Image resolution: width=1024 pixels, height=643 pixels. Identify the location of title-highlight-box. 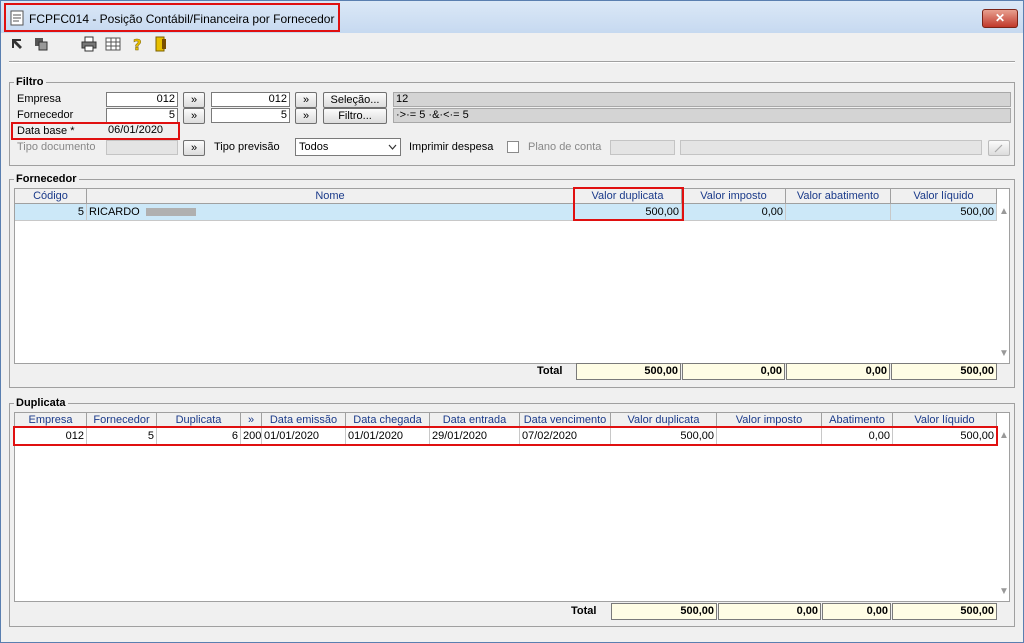
(172, 17).